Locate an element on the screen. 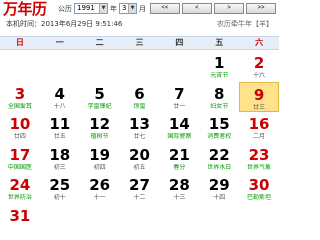 Image resolution: width=320 pixels, height=240 pixels. day-cell: 4 十八 is located at coordinates (60, 97).